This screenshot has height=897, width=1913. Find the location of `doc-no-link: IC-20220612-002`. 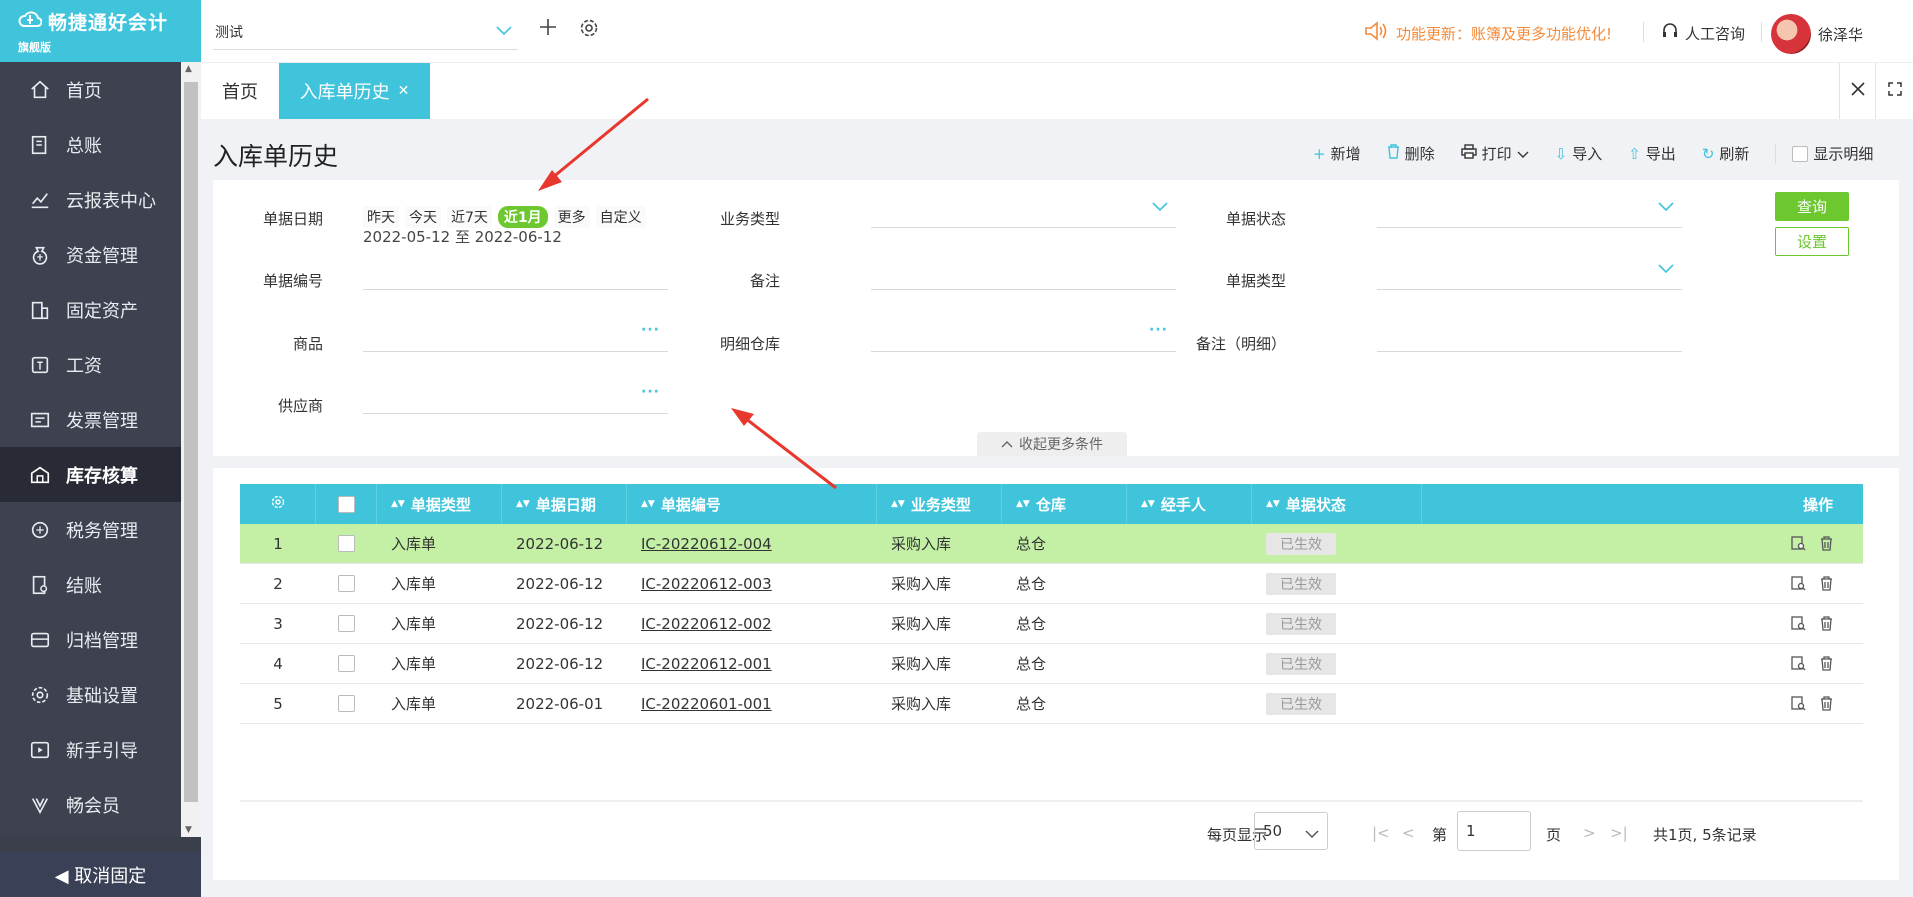

doc-no-link: IC-20220612-002 is located at coordinates (706, 624).